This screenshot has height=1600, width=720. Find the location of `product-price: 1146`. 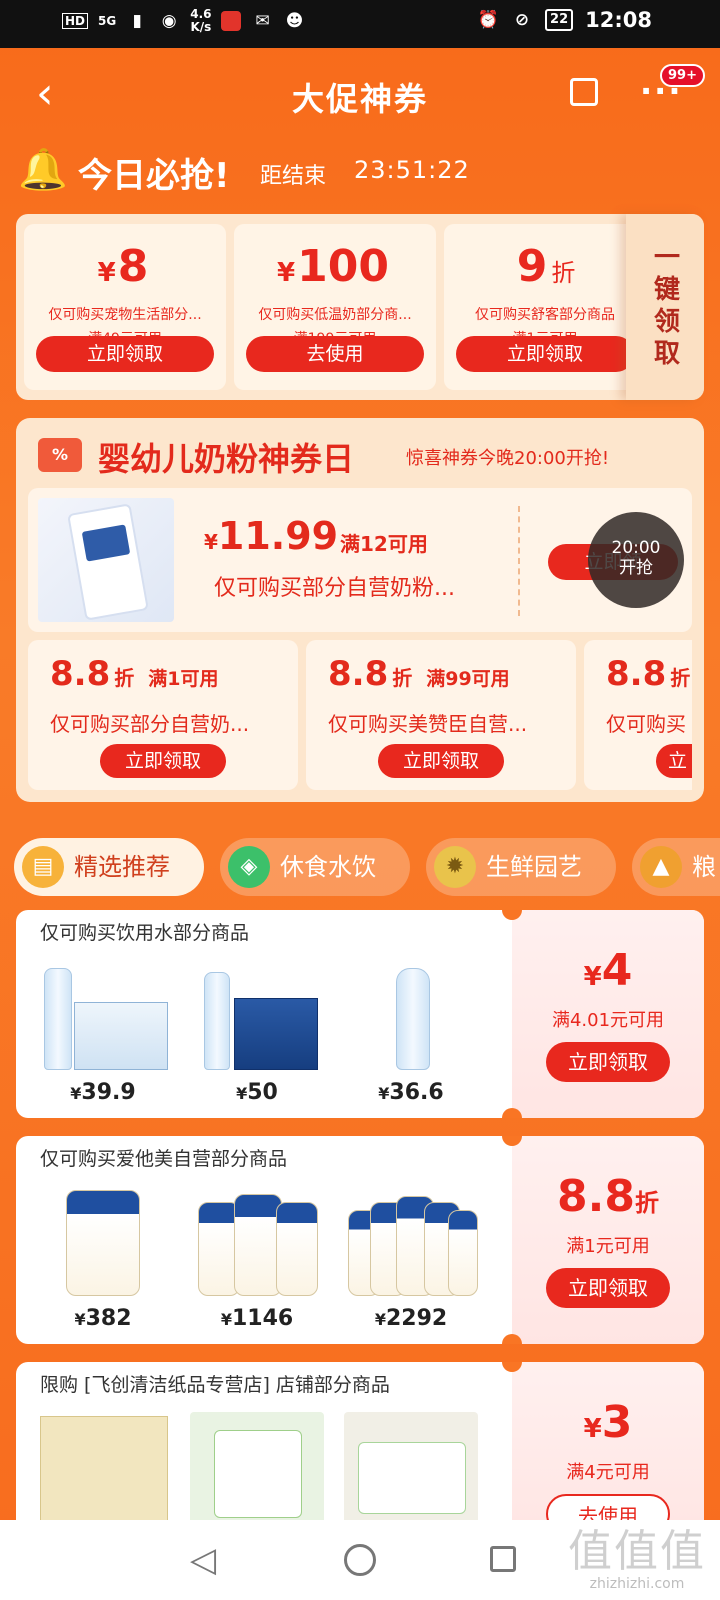

product-price: 1146 is located at coordinates (262, 1318).